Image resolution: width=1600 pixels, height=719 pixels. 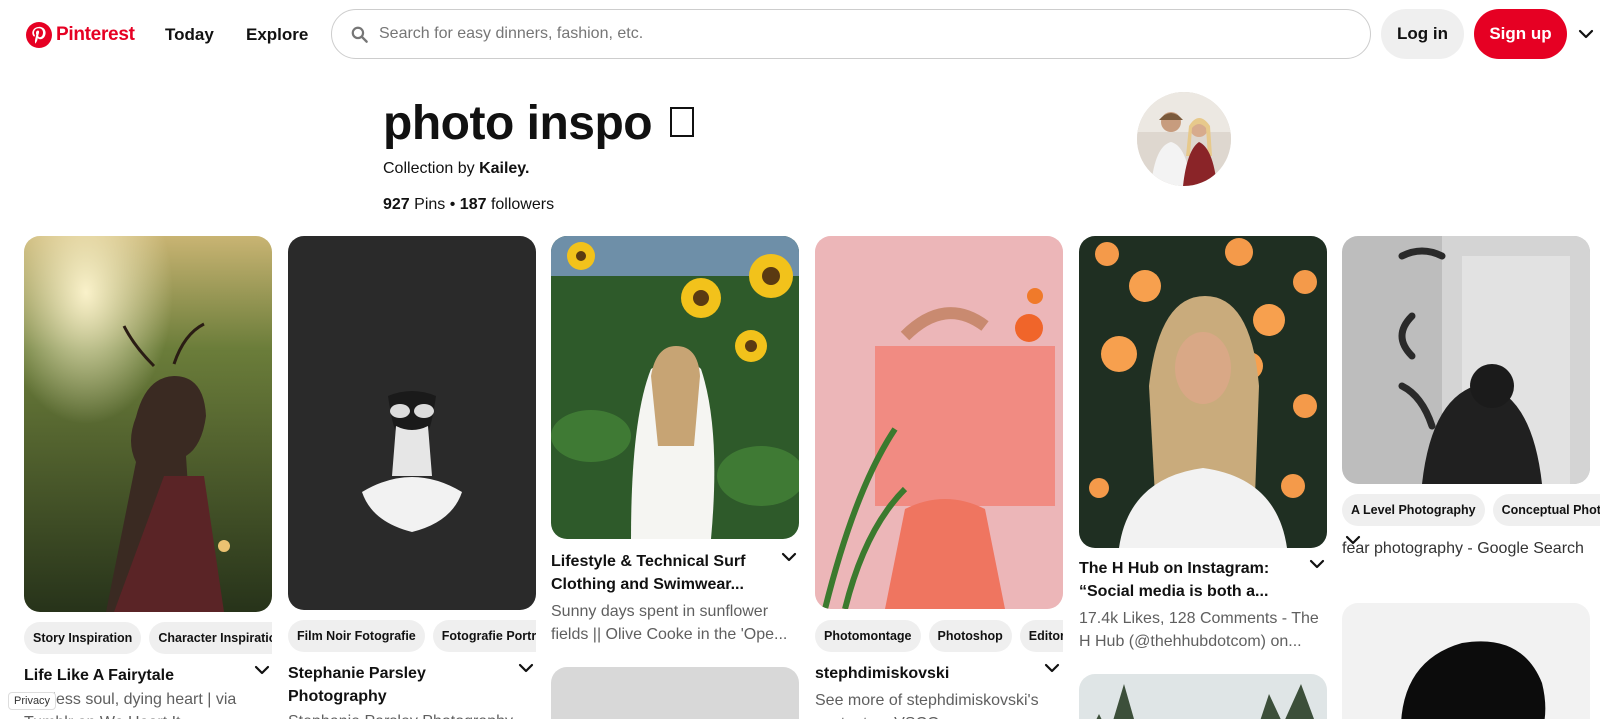 I want to click on forest-portrait-image, so click(x=148, y=424).